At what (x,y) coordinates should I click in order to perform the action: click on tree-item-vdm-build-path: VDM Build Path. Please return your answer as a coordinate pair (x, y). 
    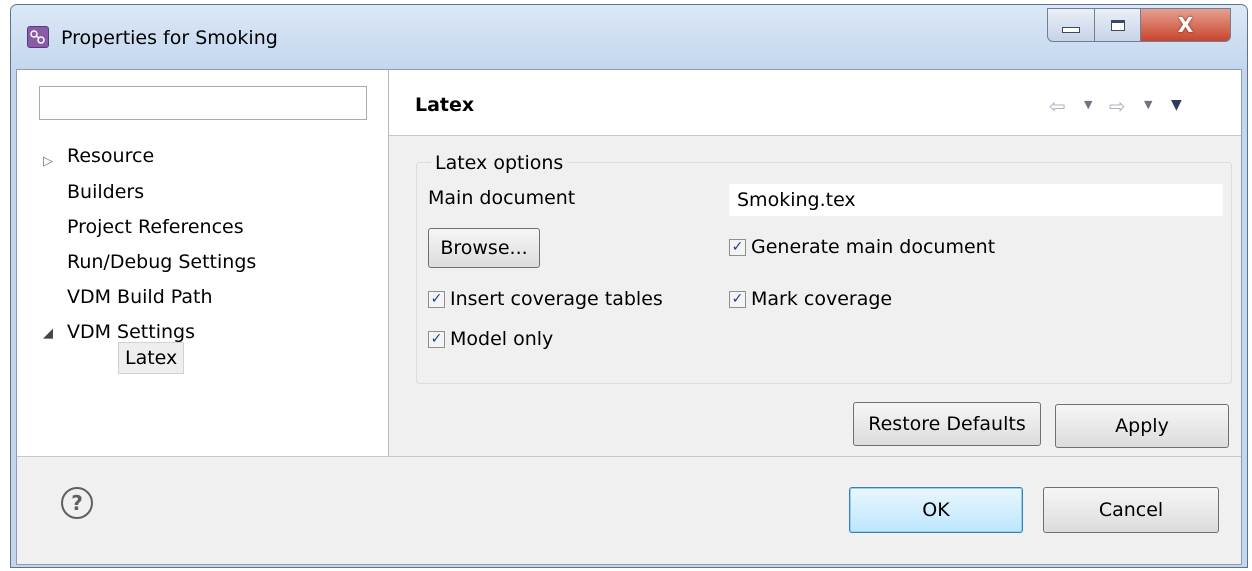
    Looking at the image, I should click on (140, 297).